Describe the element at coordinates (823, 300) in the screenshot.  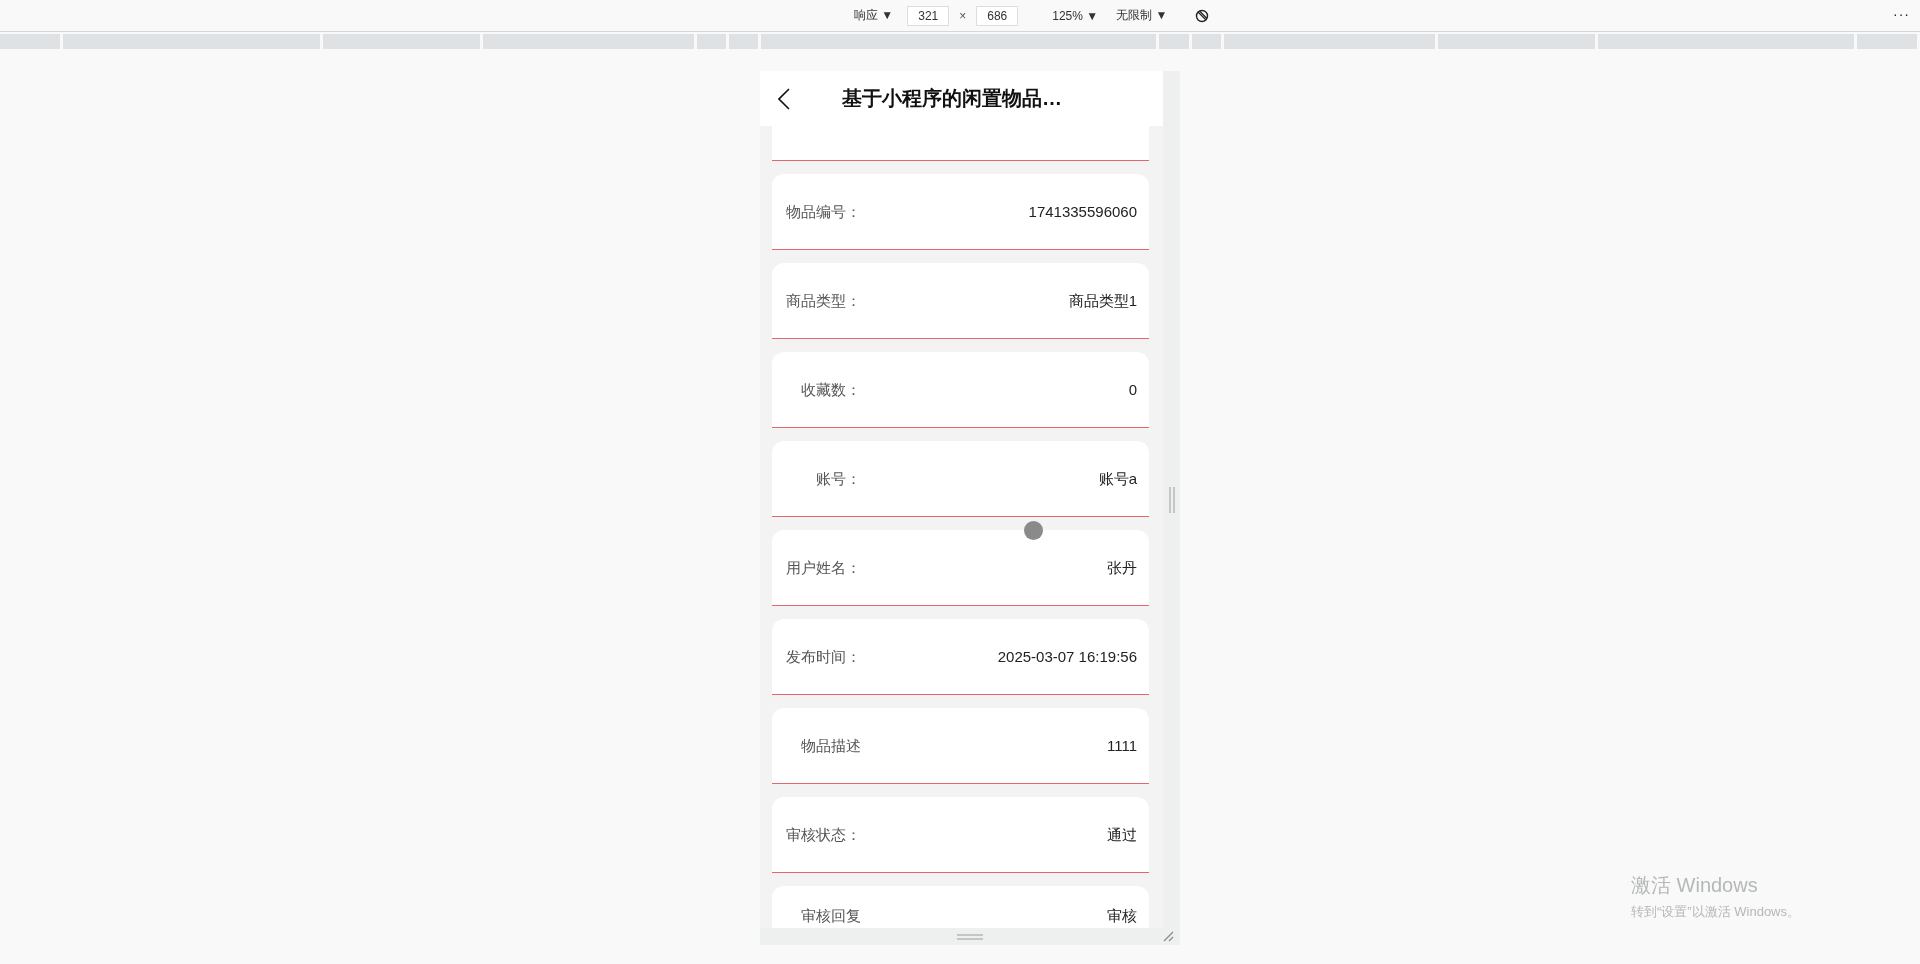
I see `field-label: 商品类型：` at that location.